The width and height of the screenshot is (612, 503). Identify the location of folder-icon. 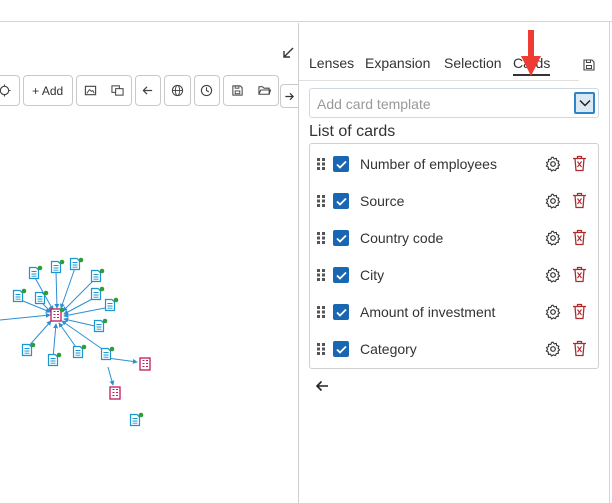
(264, 90).